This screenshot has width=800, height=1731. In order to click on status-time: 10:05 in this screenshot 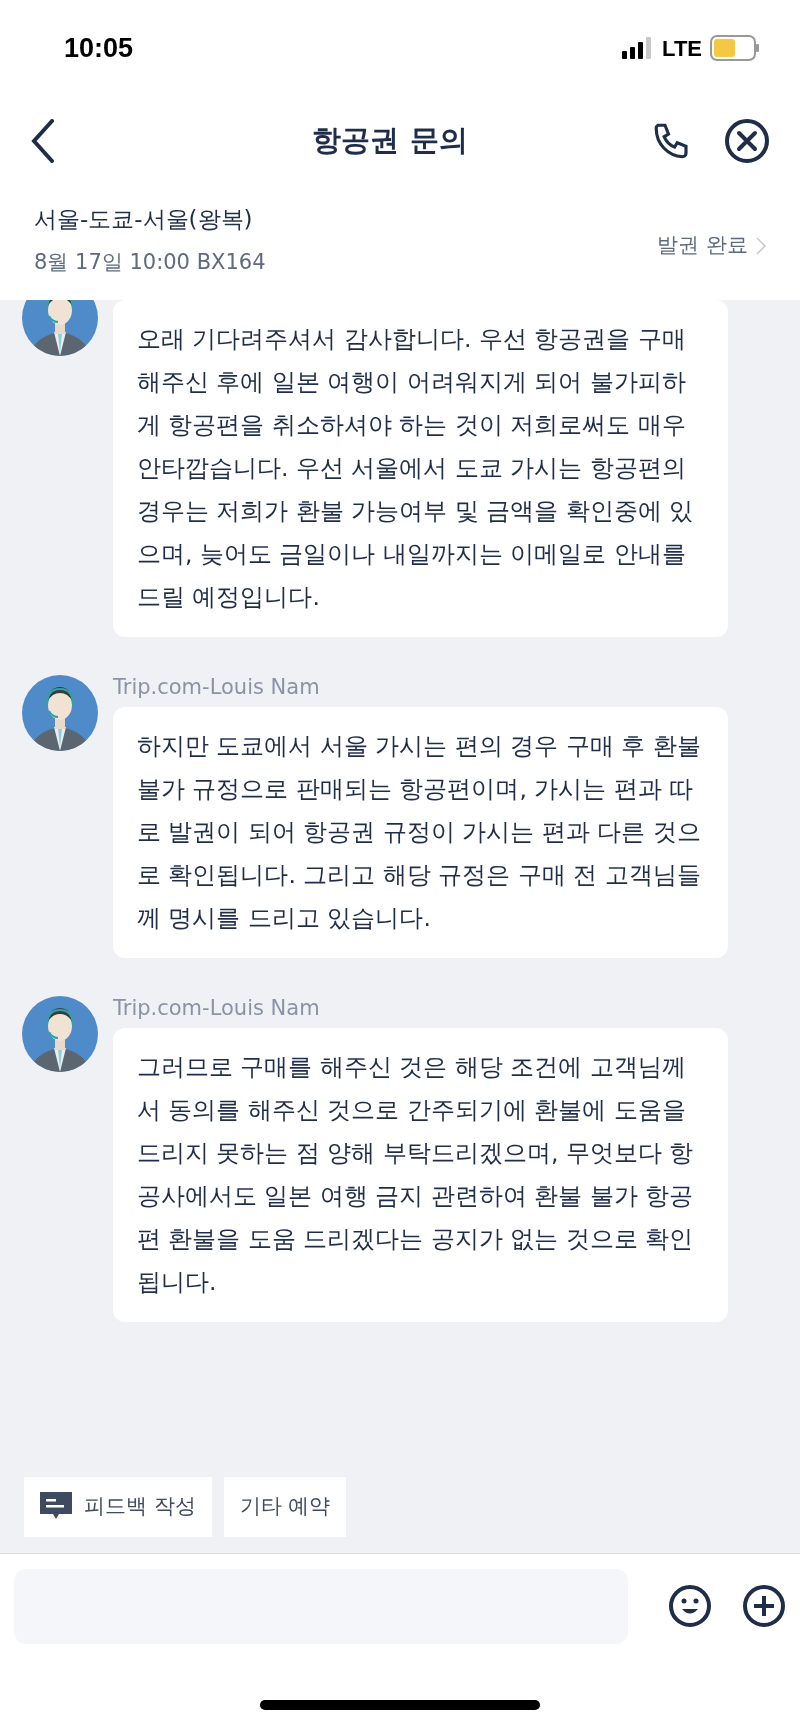, I will do `click(99, 48)`.